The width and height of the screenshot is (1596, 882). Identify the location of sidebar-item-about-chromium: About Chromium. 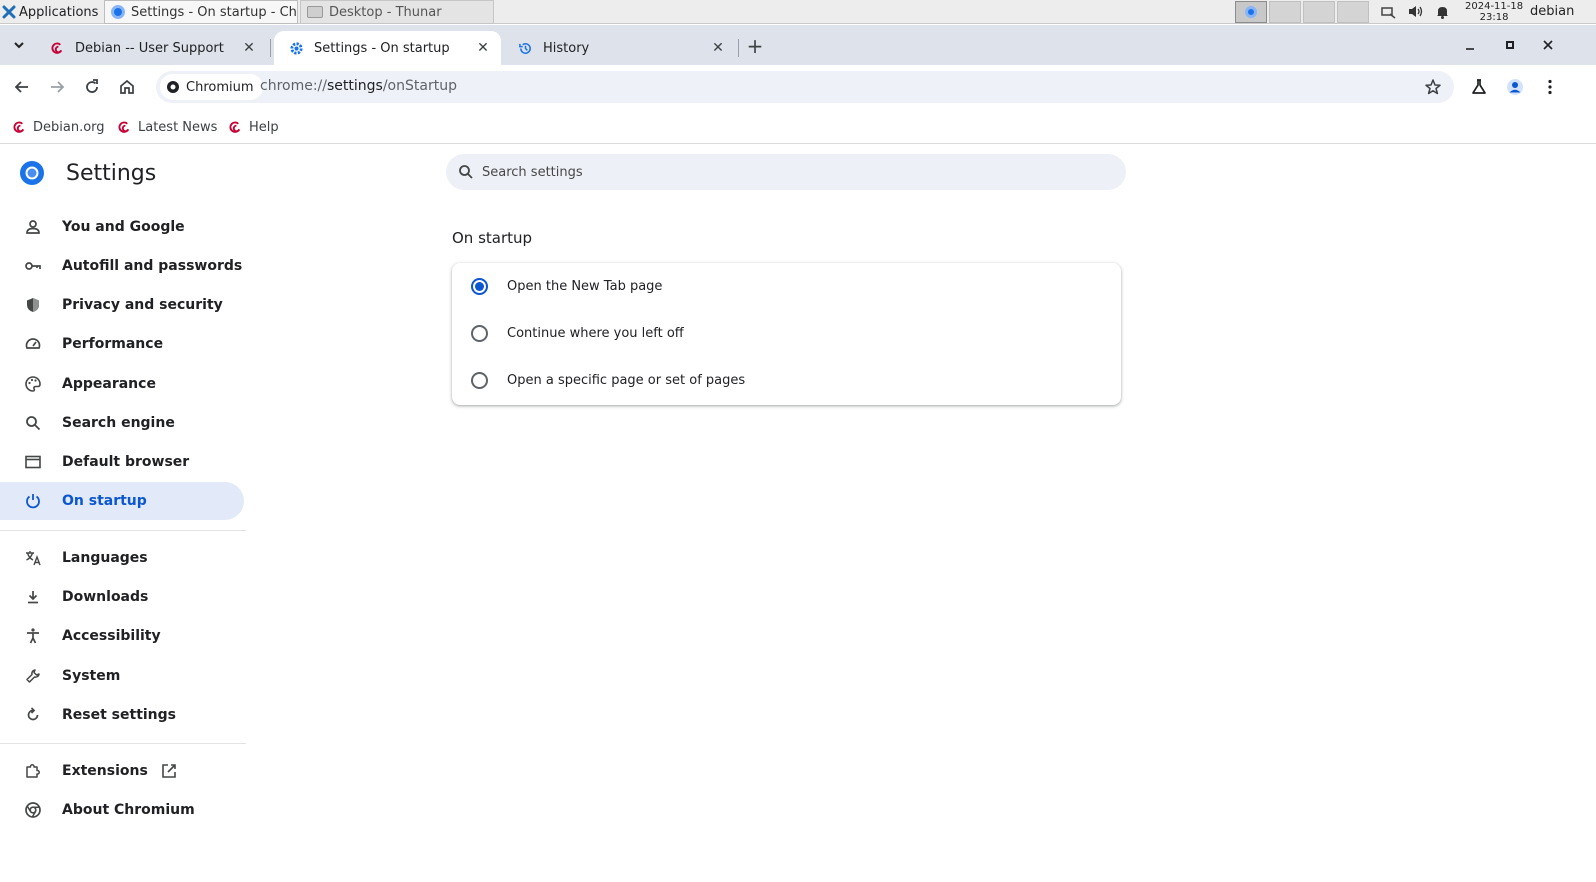
(122, 810).